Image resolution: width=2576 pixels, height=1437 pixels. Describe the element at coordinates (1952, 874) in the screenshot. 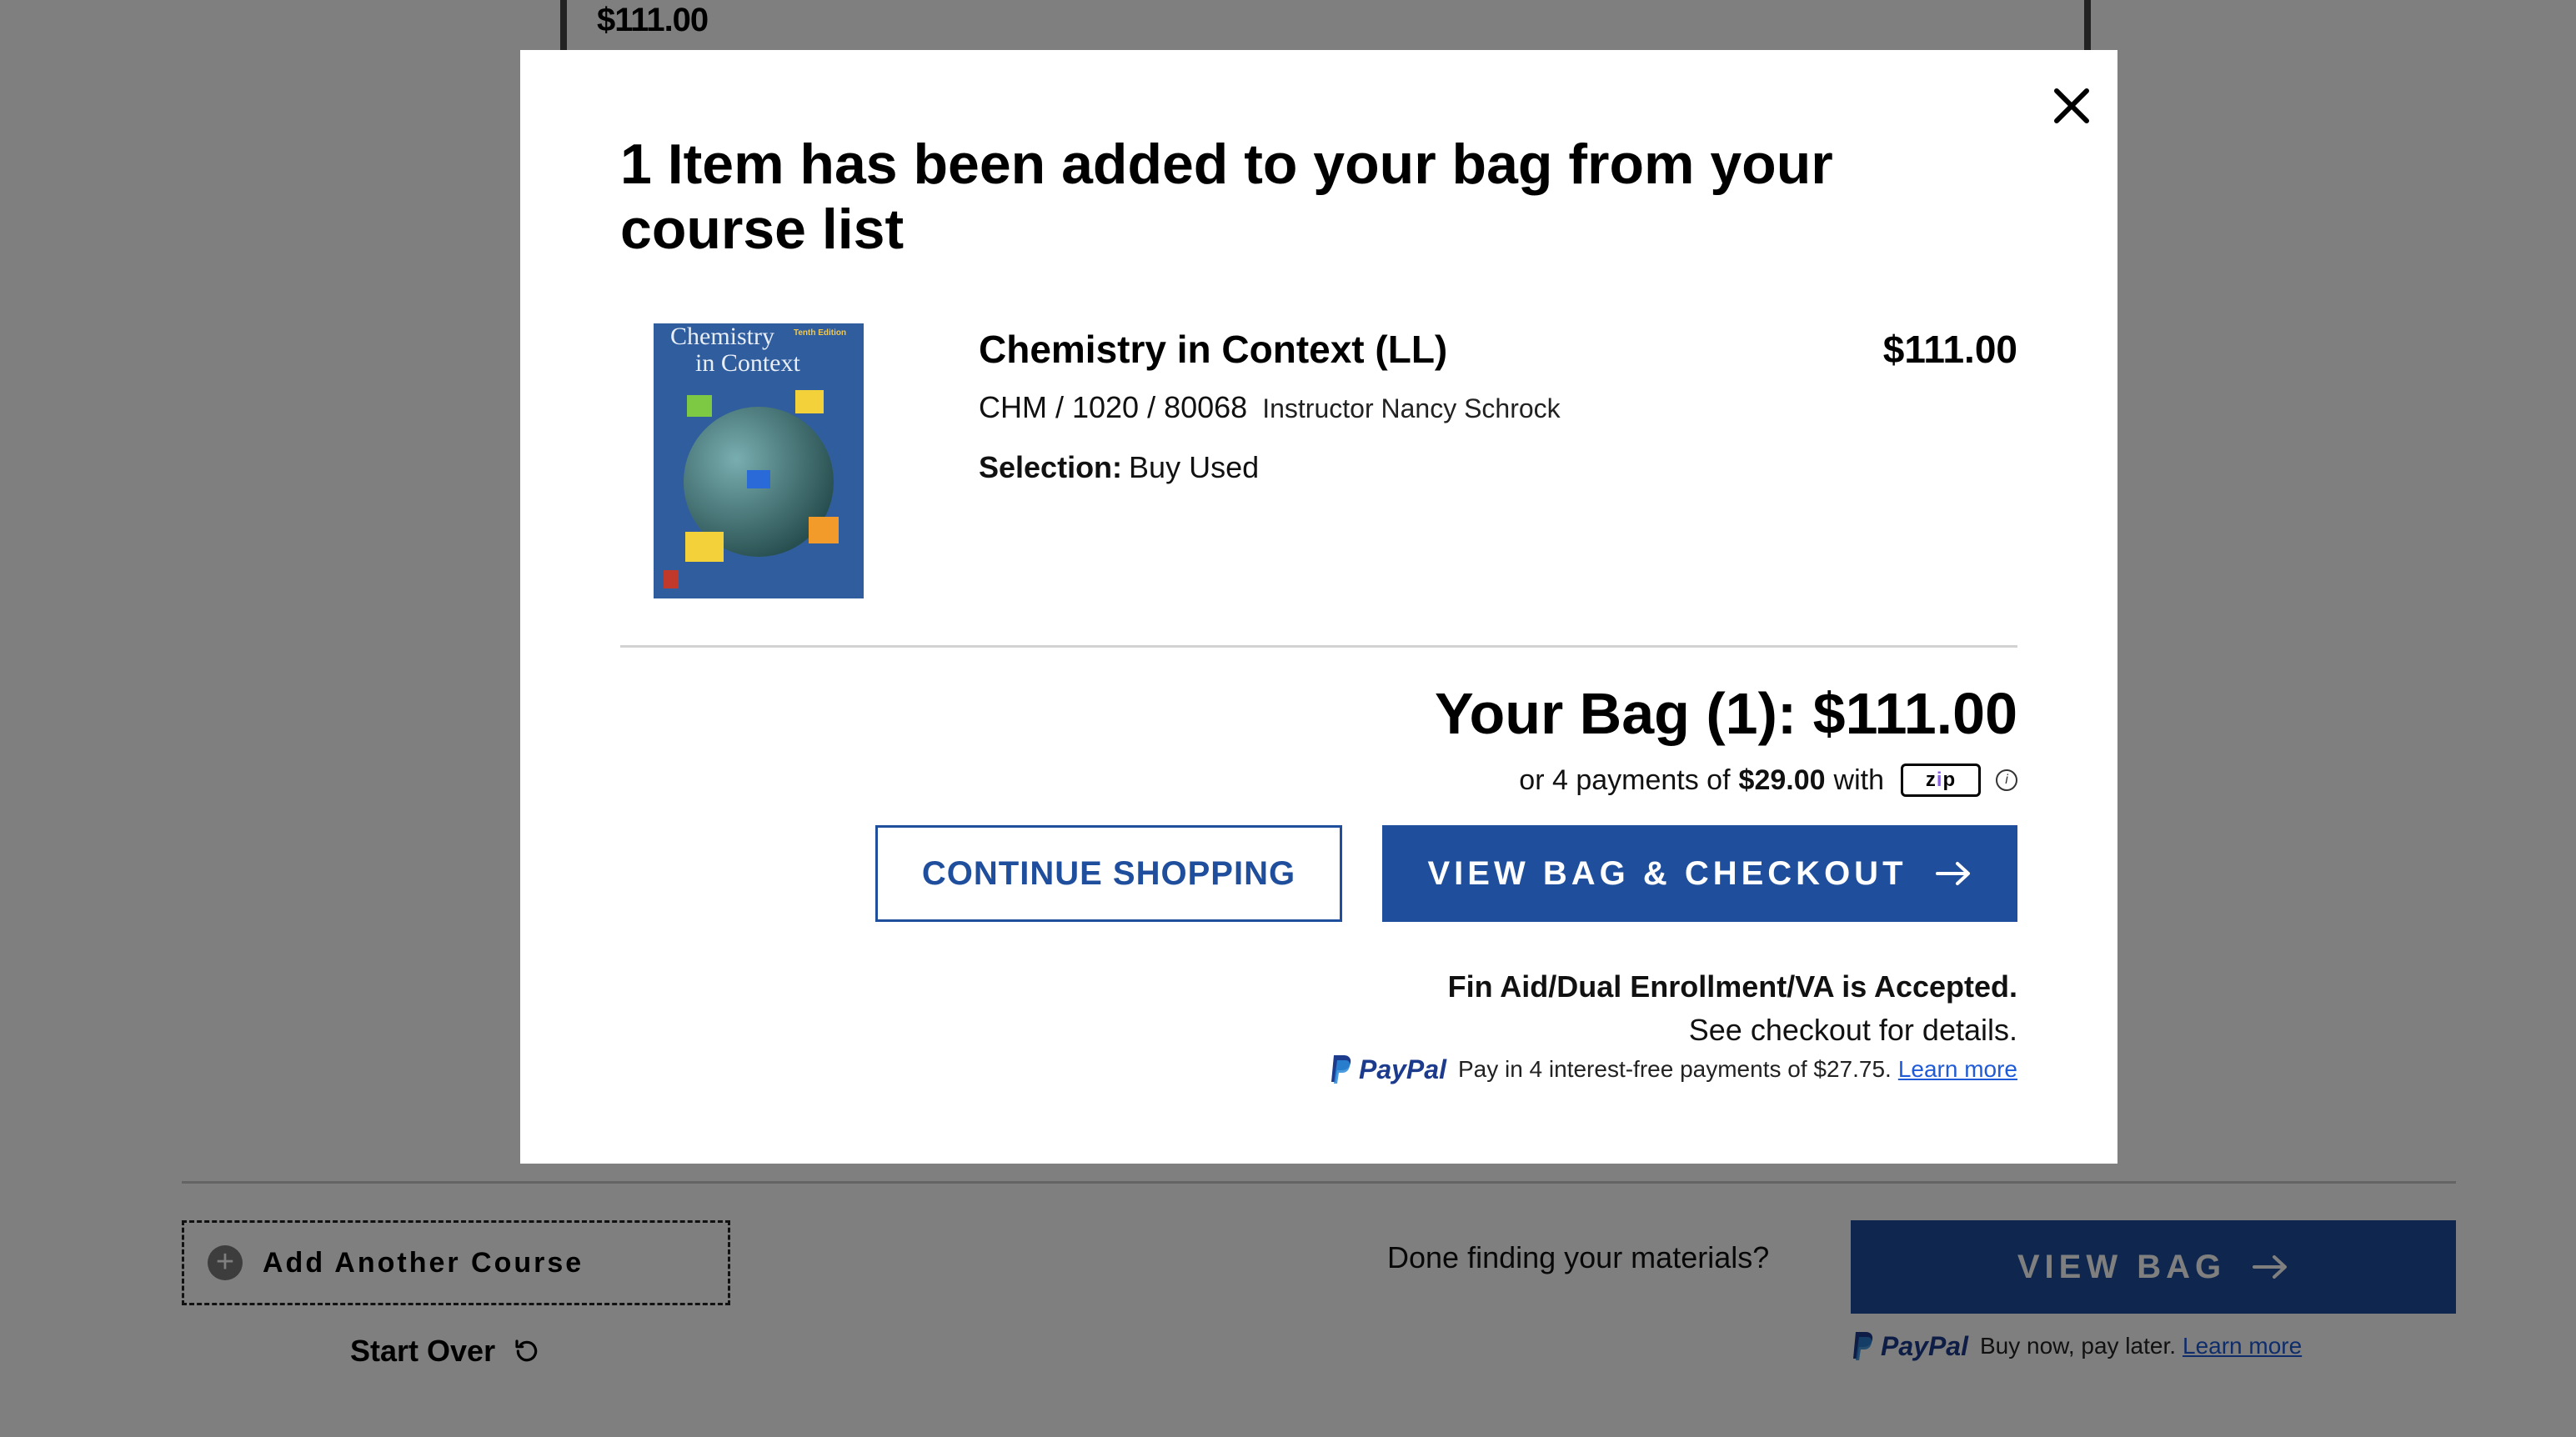

I see `arrow-right-icon` at that location.